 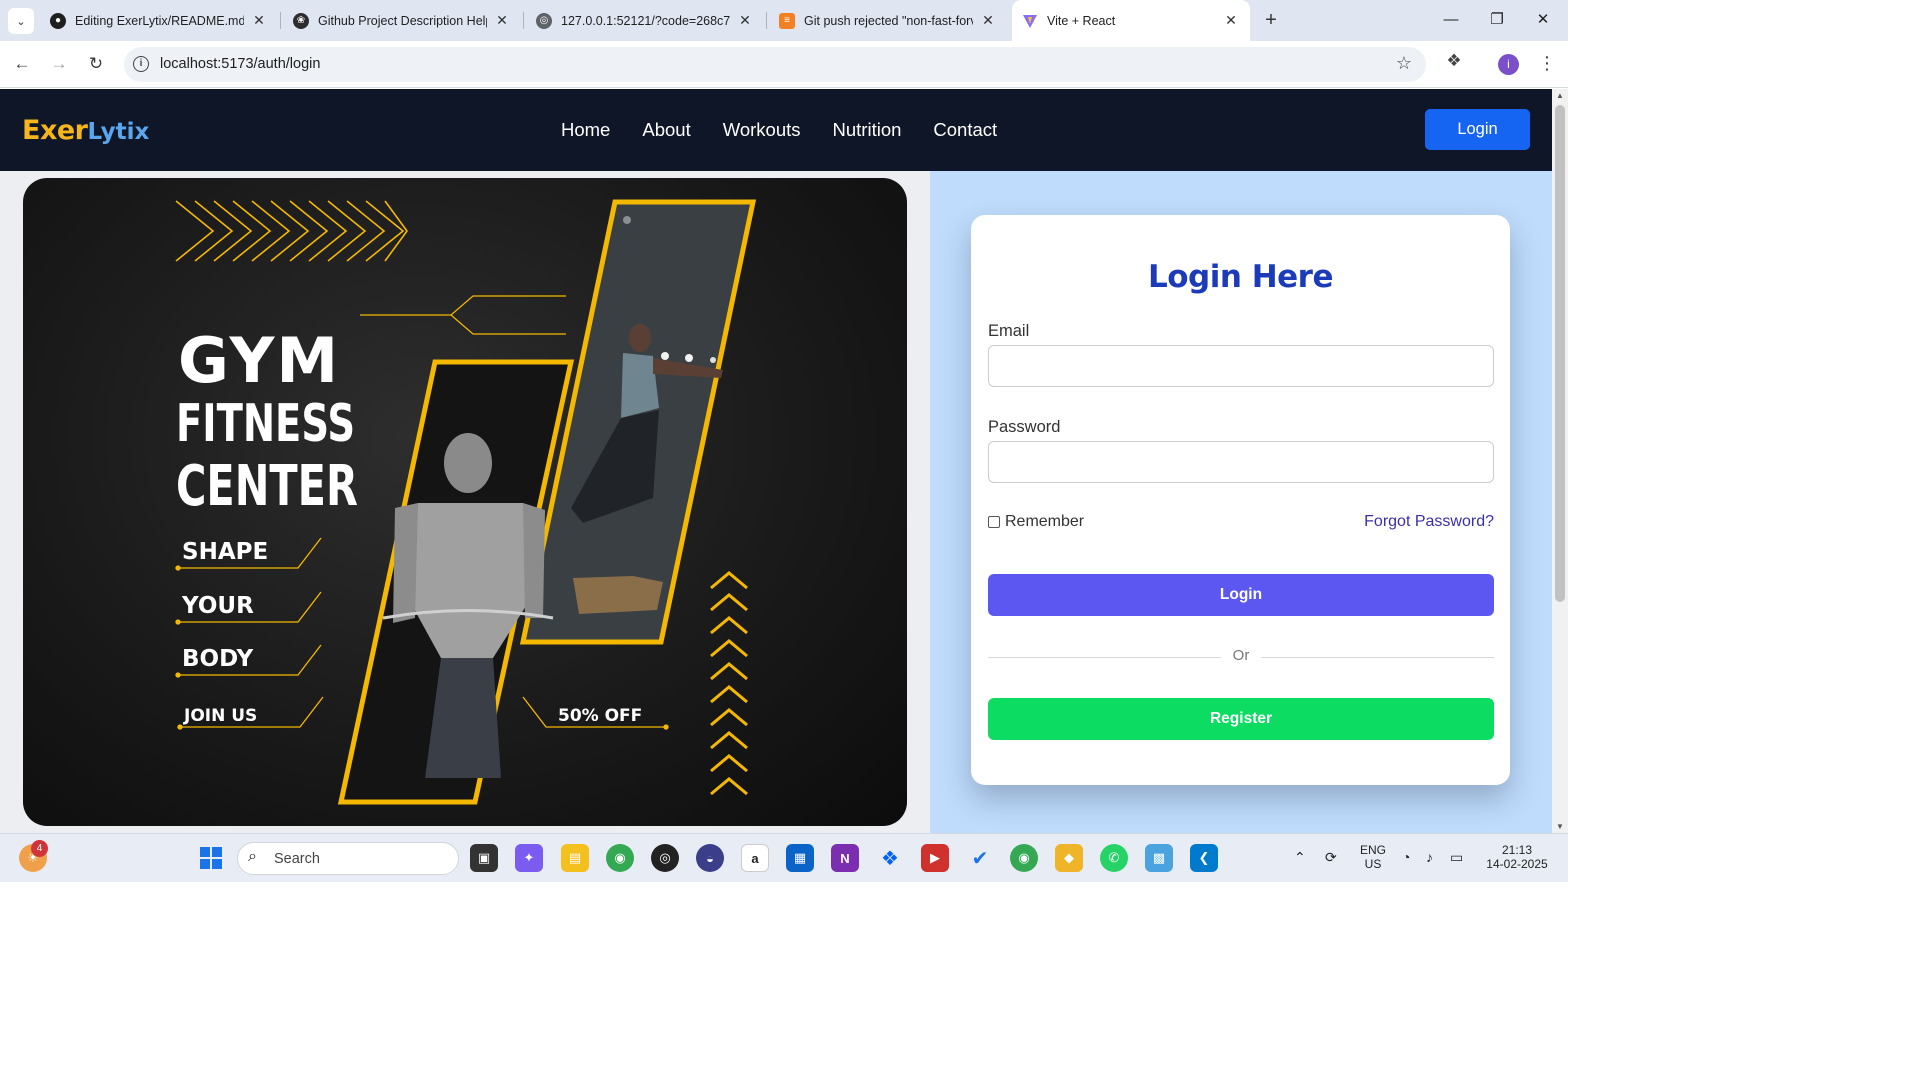 I want to click on poster-offer: 50% OFF, so click(x=600, y=716).